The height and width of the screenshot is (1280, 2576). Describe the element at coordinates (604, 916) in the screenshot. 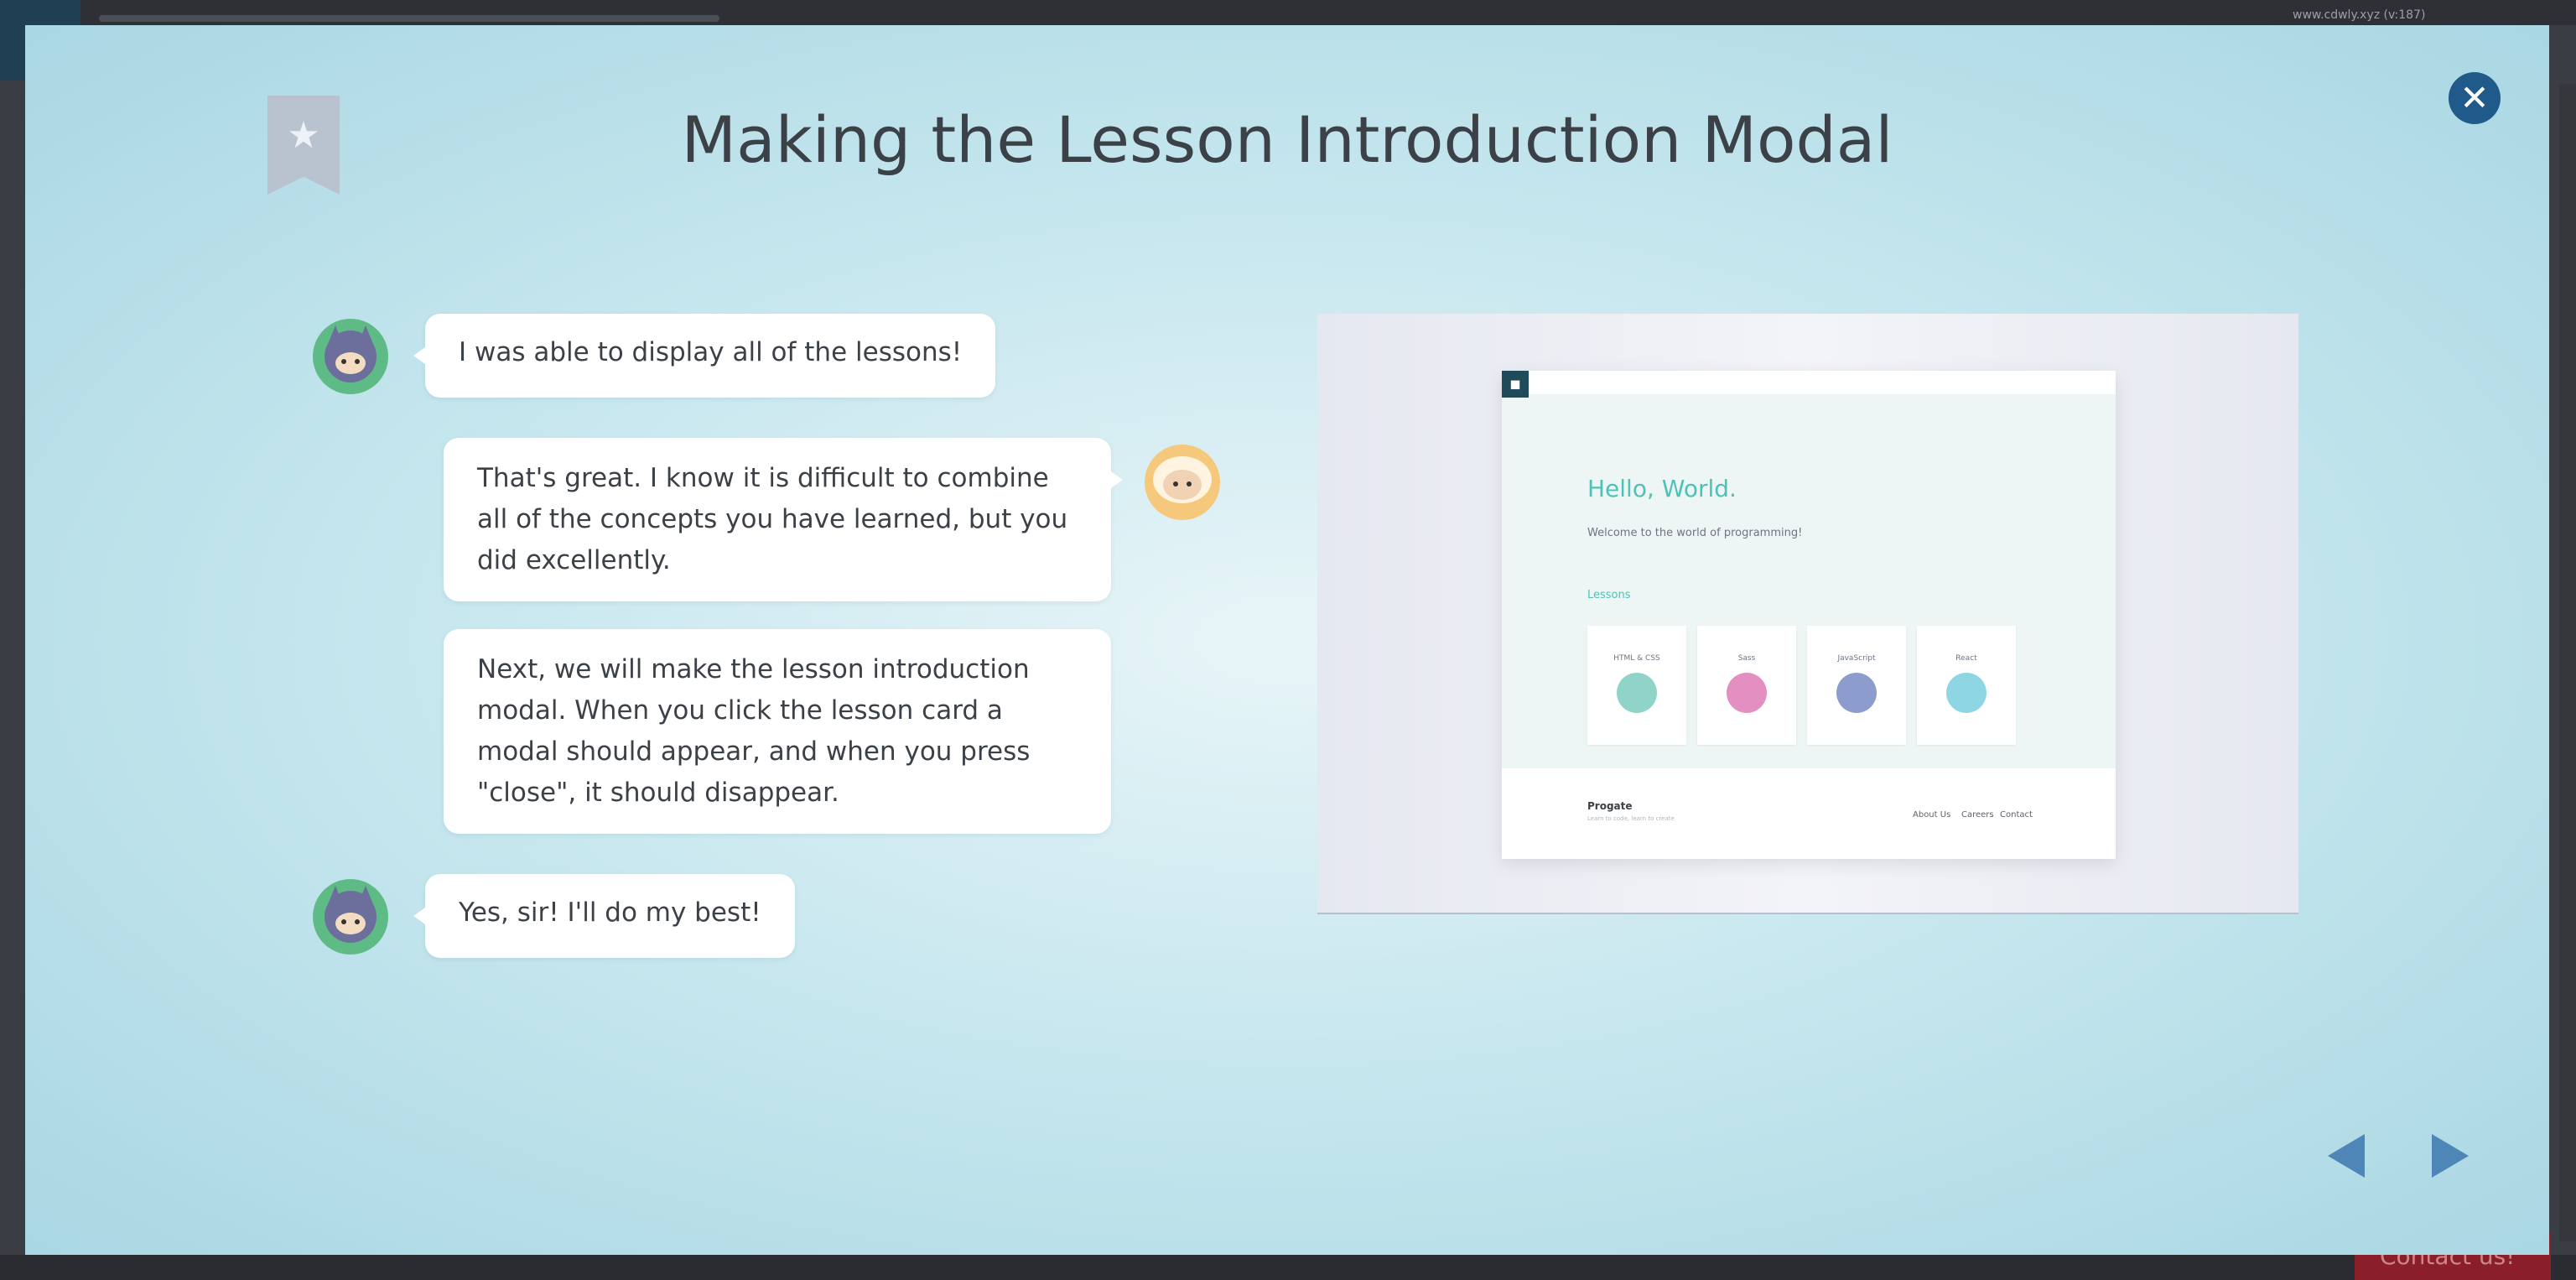

I see `chat-message: Yes, sir! I'll do my best!` at that location.